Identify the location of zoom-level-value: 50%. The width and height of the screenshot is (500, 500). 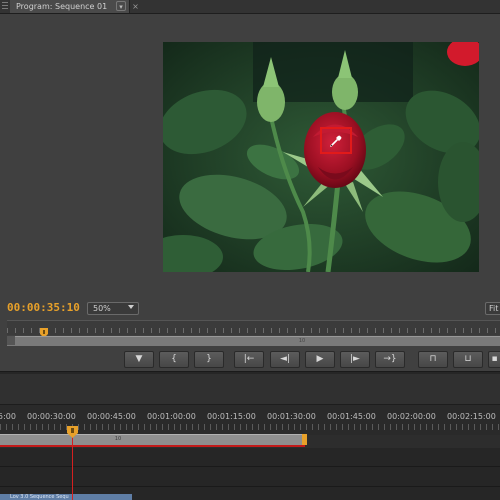
(102, 308).